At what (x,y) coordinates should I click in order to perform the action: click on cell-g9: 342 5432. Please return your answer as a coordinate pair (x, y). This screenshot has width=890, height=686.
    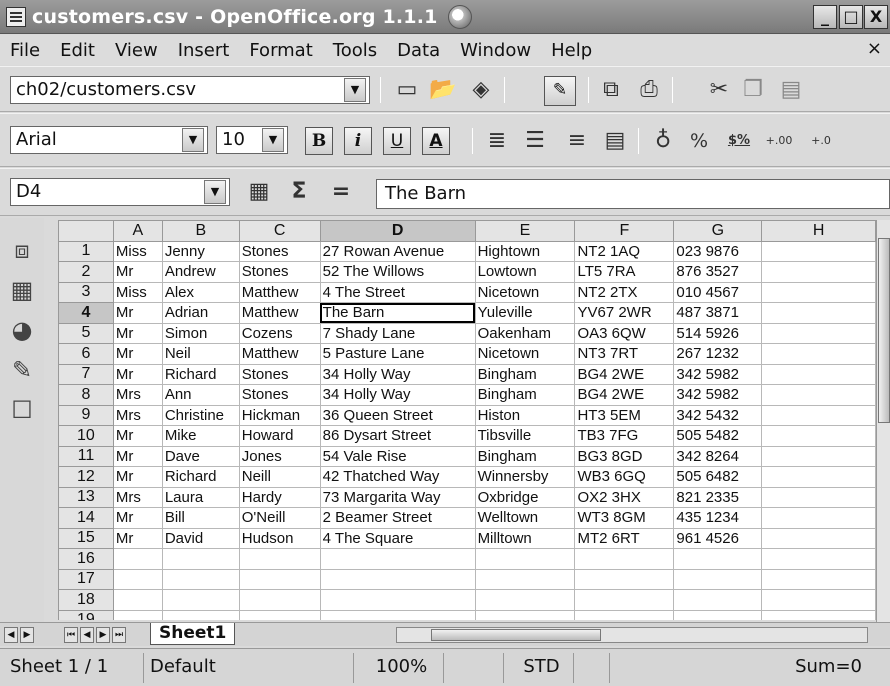
    Looking at the image, I should click on (718, 415).